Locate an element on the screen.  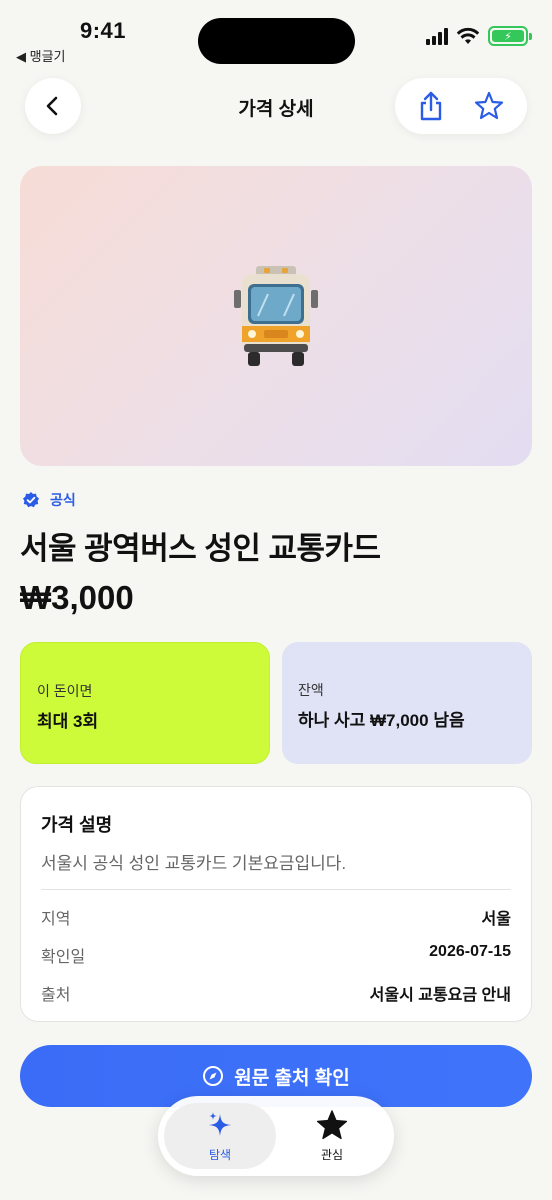
view-source-label: 원문 출처 확인 is located at coordinates (292, 1078).